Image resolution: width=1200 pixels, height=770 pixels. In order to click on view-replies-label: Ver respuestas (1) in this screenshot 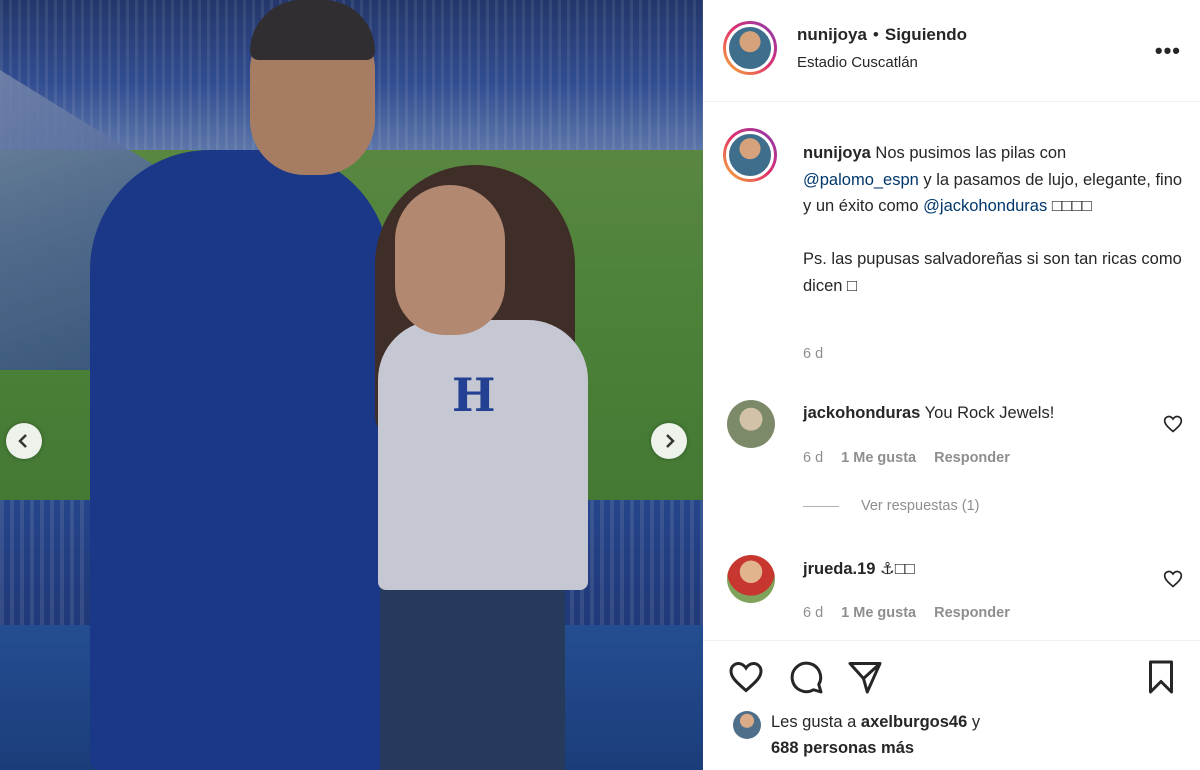, I will do `click(920, 506)`.